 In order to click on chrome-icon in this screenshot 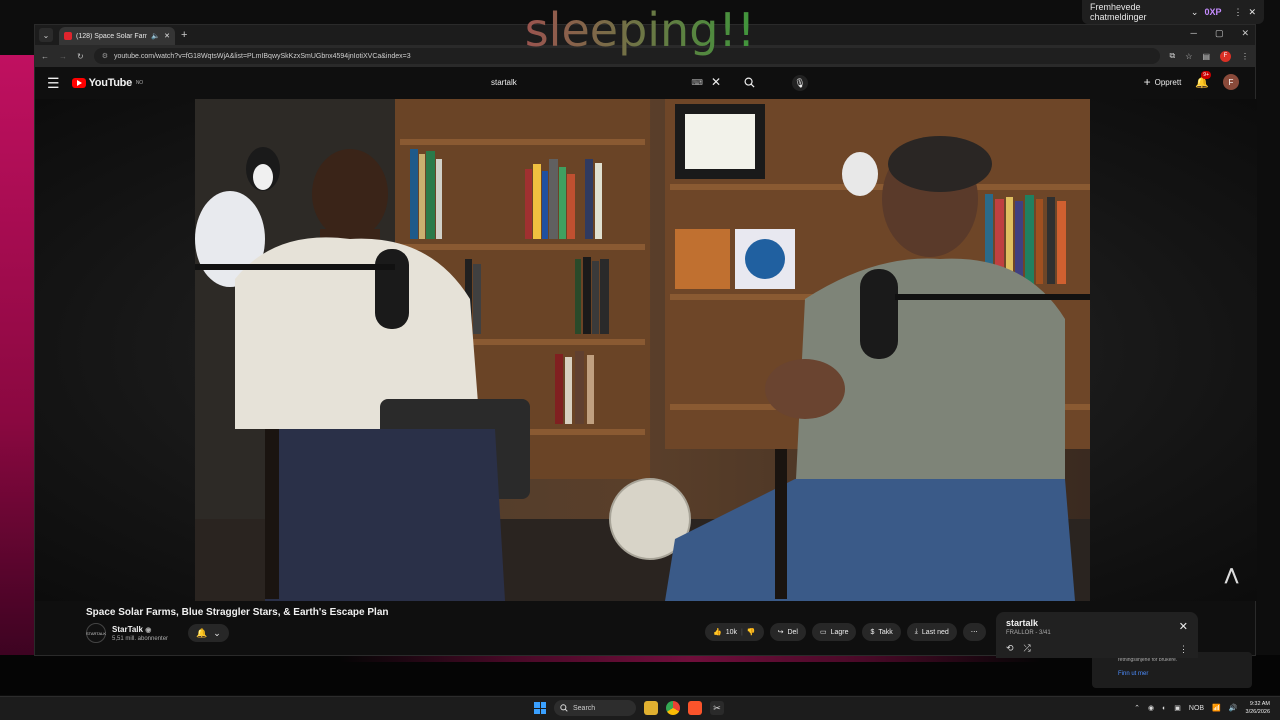, I will do `click(673, 708)`.